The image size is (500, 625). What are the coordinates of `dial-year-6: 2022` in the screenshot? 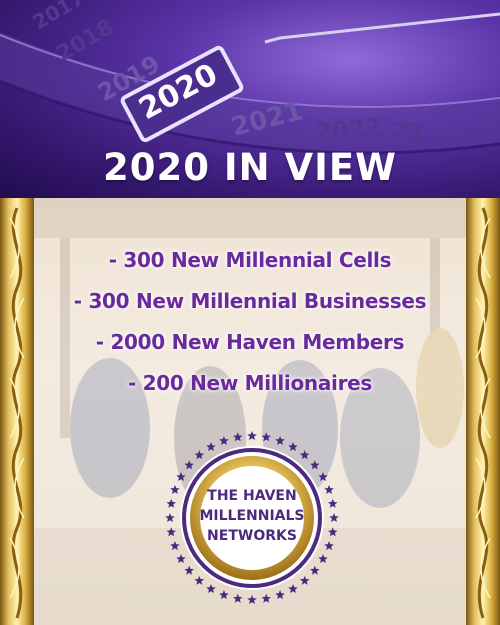 It's located at (348, 129).